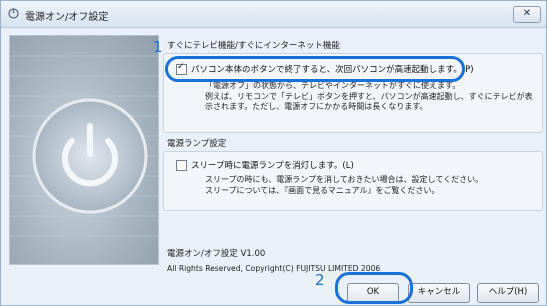 Image resolution: width=547 pixels, height=306 pixels. Describe the element at coordinates (197, 144) in the screenshot. I see `lamp-section-heading: 電源ランプ設定` at that location.